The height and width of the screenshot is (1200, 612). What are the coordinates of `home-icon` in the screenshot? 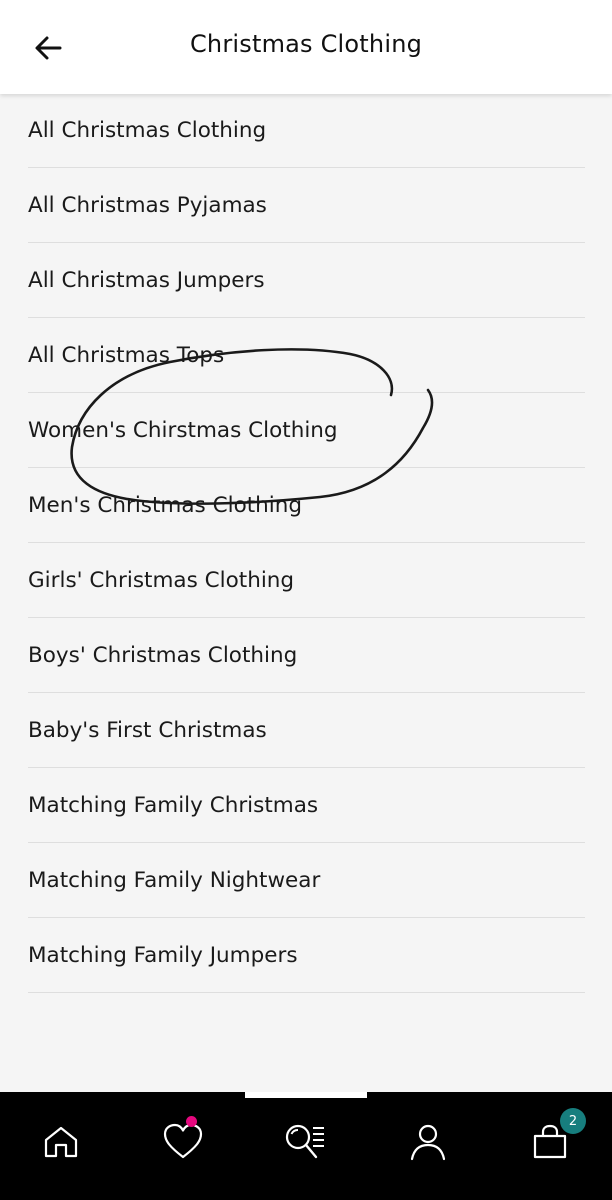 It's located at (61, 1142).